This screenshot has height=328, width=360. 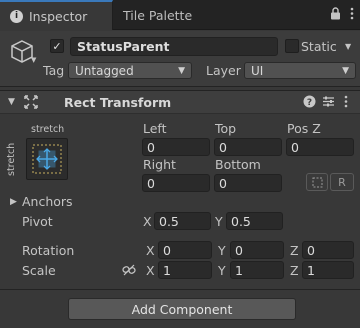 I want to click on active-toggle: ✓, so click(x=57, y=46).